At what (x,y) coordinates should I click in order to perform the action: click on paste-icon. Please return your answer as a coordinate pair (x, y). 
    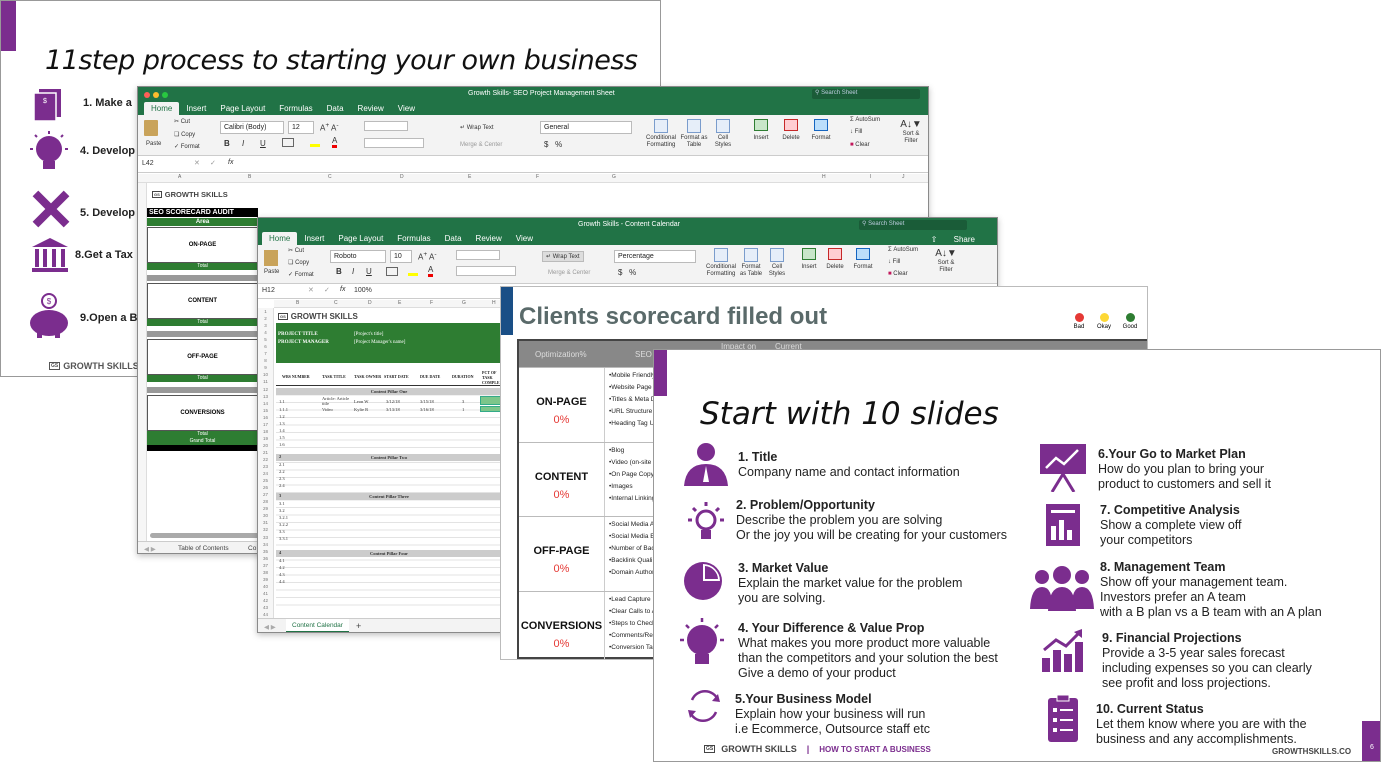
    Looking at the image, I should click on (271, 258).